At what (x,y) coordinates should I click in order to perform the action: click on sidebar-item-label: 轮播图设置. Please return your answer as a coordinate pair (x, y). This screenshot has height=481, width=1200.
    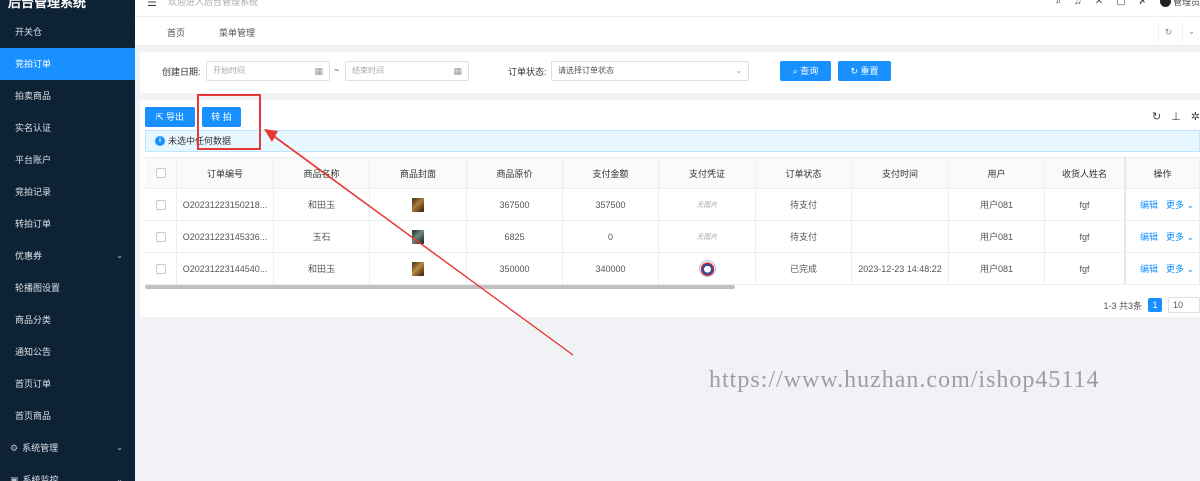
    Looking at the image, I should click on (38, 288).